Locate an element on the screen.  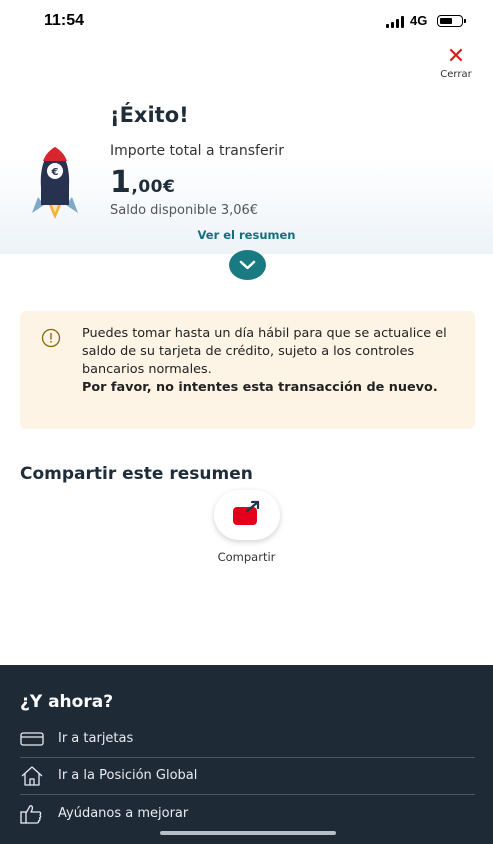
expand-summary-button is located at coordinates (247, 265).